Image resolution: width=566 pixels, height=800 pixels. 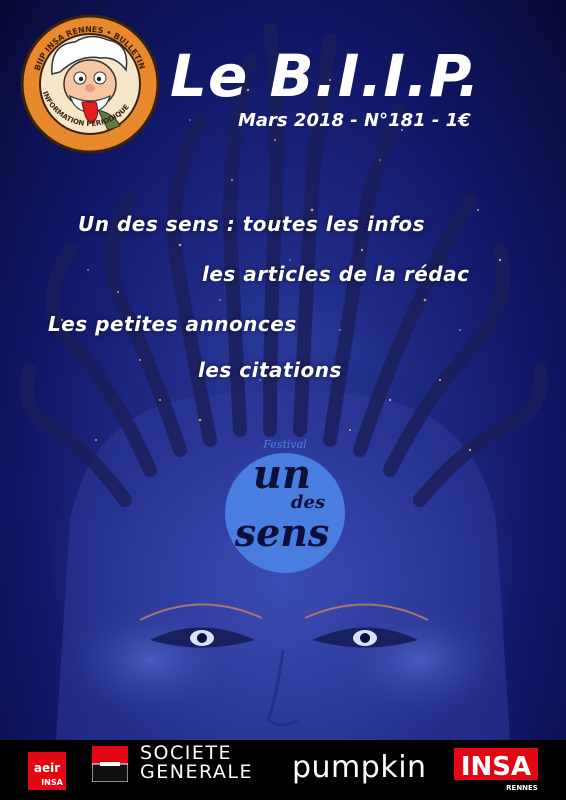 What do you see at coordinates (52, 782) in the screenshot?
I see `aeir-bottom-text: INSA` at bounding box center [52, 782].